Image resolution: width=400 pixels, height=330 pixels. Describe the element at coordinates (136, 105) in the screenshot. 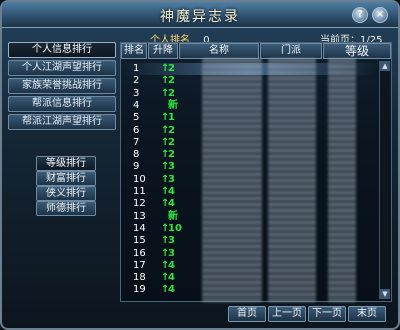

I see `rank-cell: 4` at that location.